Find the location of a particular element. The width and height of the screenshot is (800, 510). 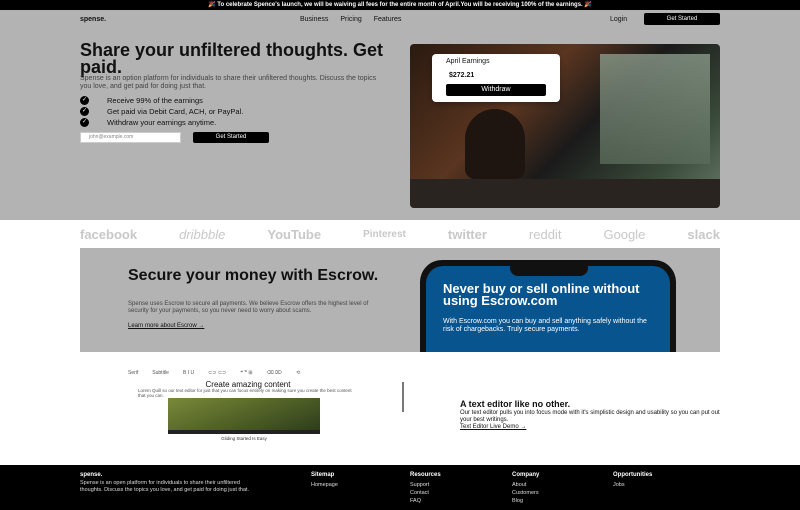

check-item: ✓ Withdraw your earnings anytime. is located at coordinates (161, 122).